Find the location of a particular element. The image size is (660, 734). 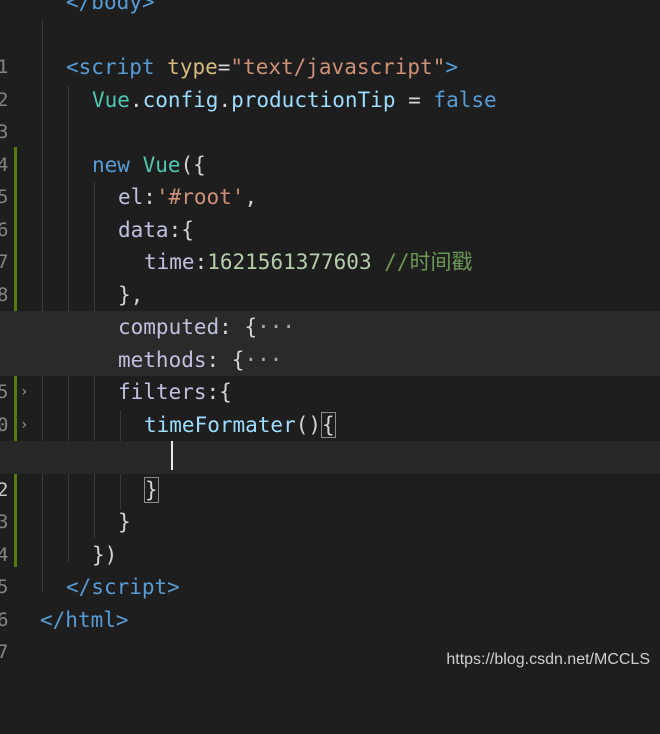

text-cursor is located at coordinates (172, 455).